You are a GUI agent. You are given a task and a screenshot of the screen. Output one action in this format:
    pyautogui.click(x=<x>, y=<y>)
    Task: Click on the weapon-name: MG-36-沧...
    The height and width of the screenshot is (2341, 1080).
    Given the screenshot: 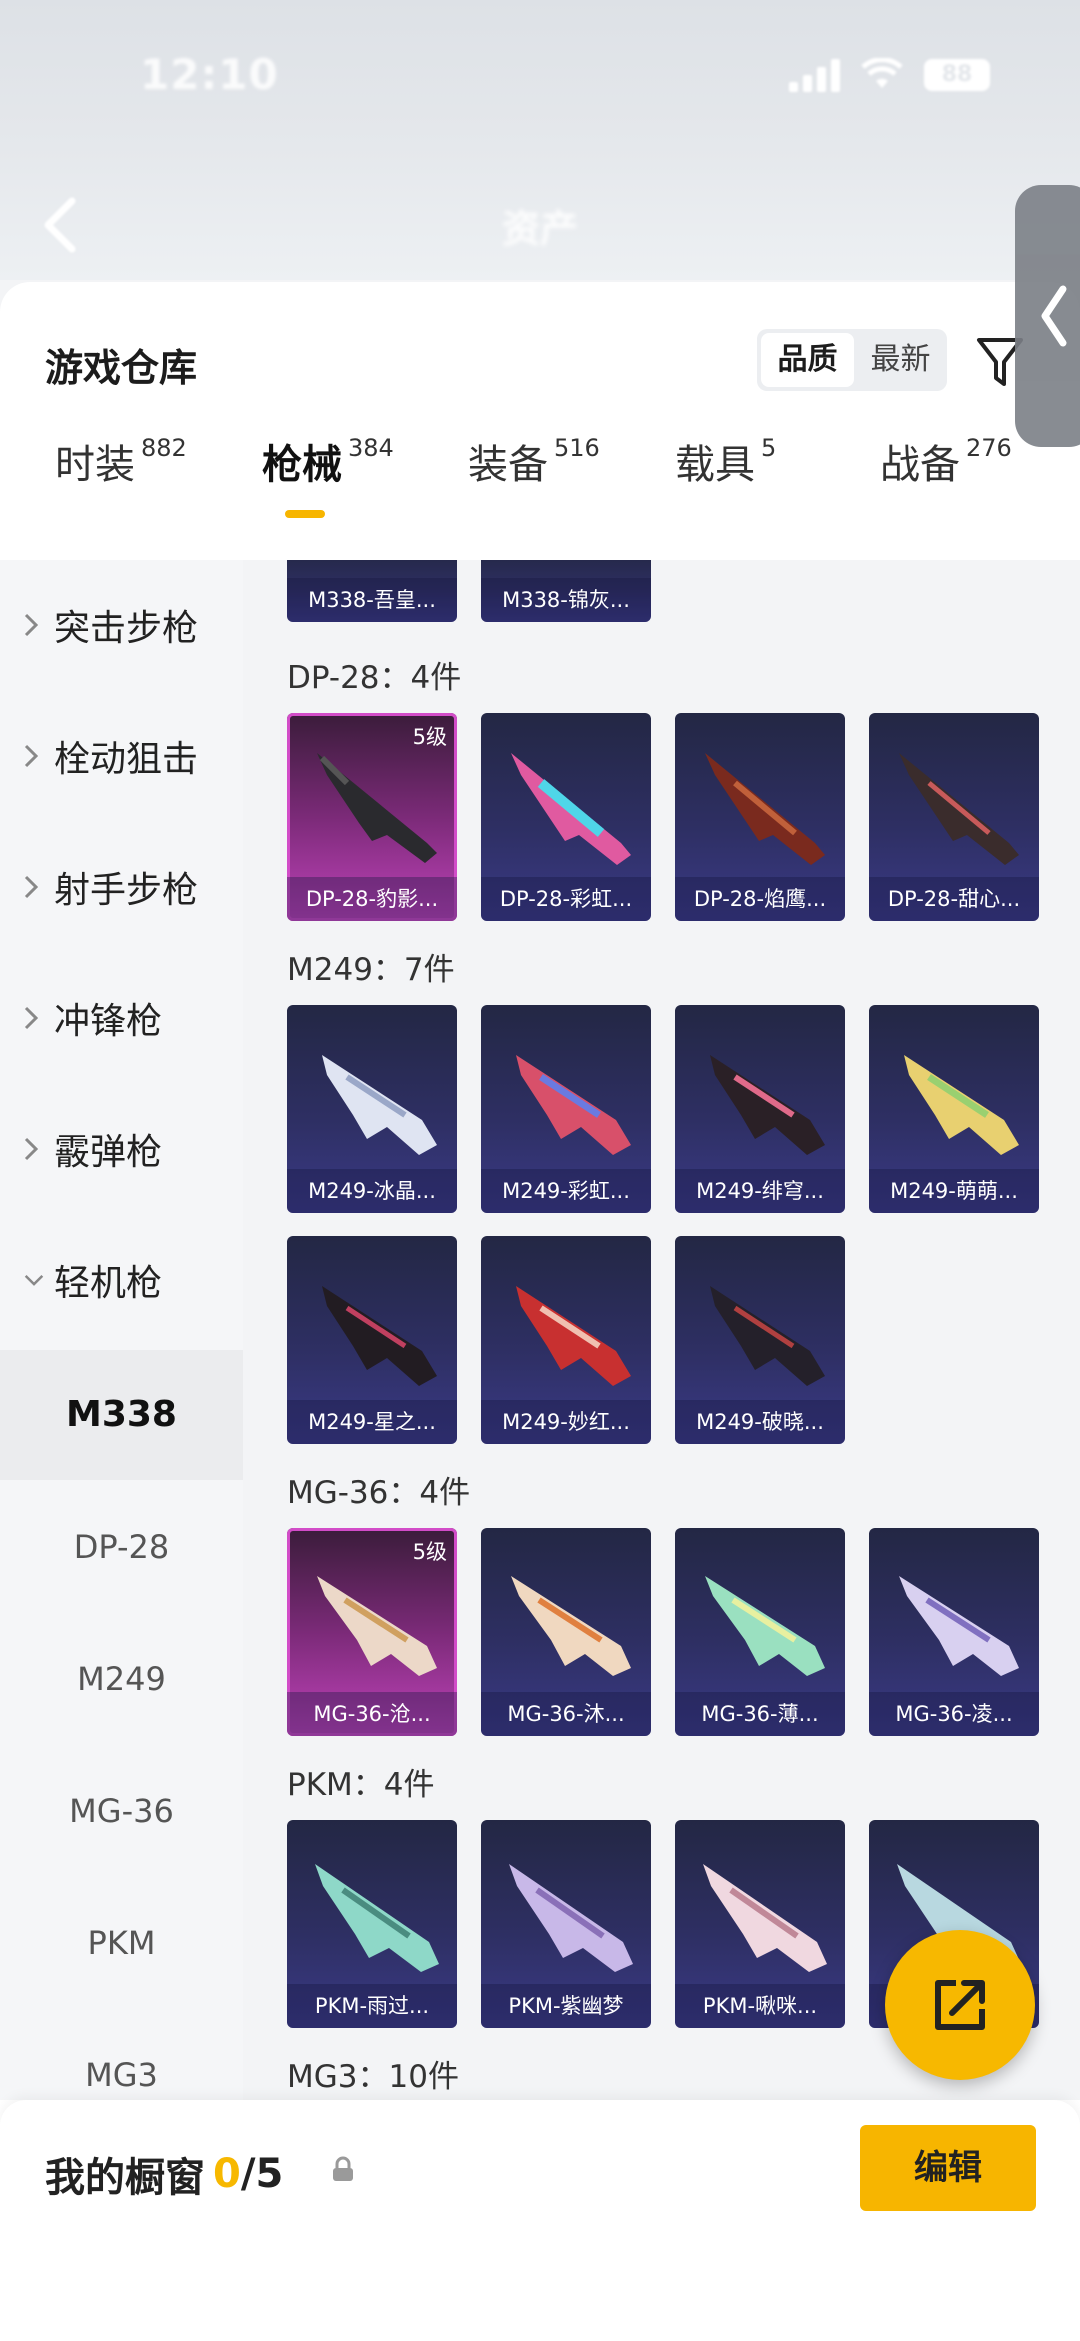 What is the action you would take?
    pyautogui.click(x=372, y=1714)
    